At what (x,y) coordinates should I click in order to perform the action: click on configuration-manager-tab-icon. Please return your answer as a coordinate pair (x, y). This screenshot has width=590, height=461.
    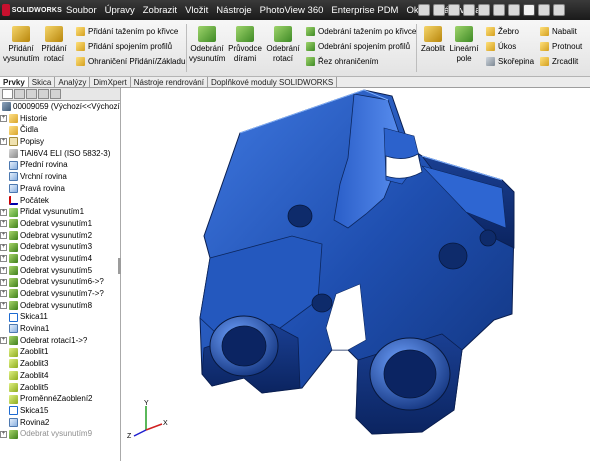
    Looking at the image, I should click on (31, 94).